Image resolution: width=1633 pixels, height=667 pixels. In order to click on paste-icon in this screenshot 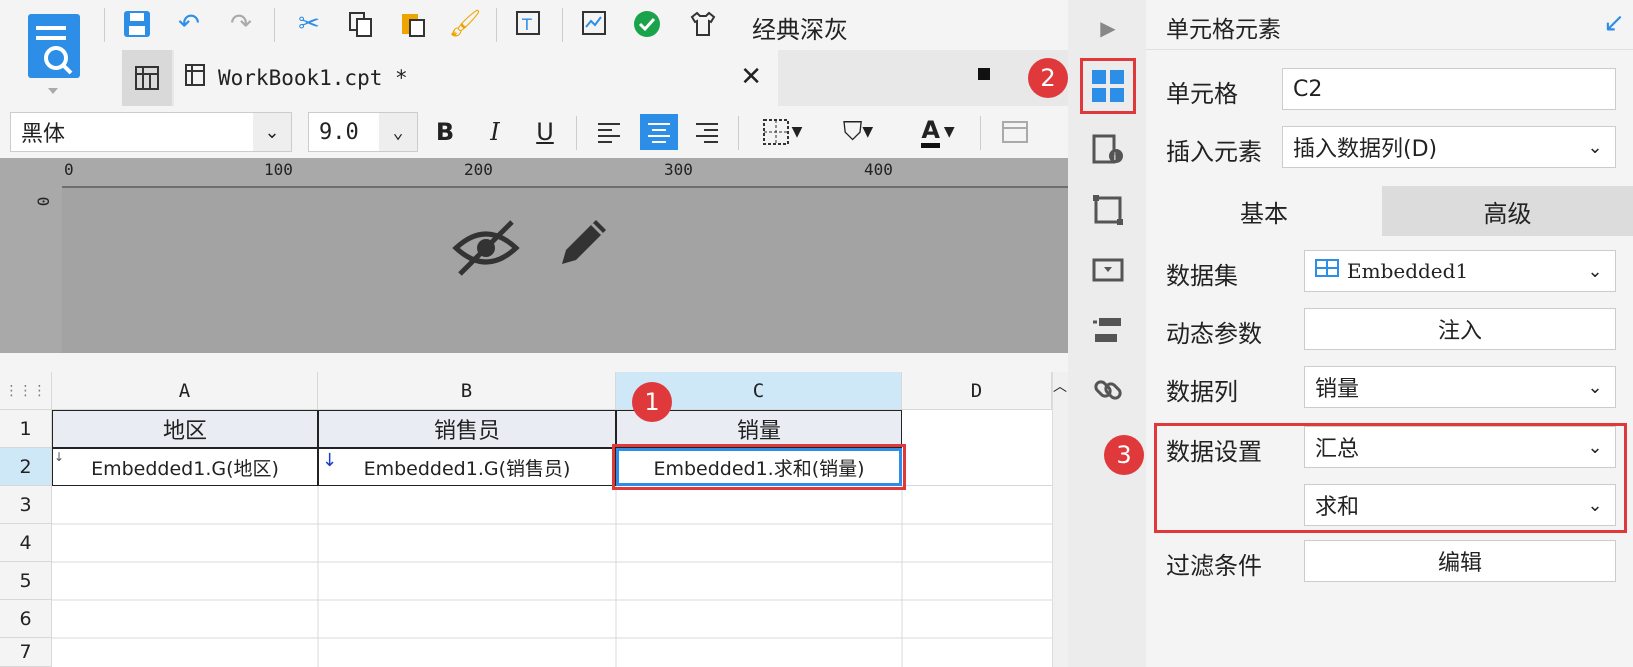, I will do `click(413, 24)`.